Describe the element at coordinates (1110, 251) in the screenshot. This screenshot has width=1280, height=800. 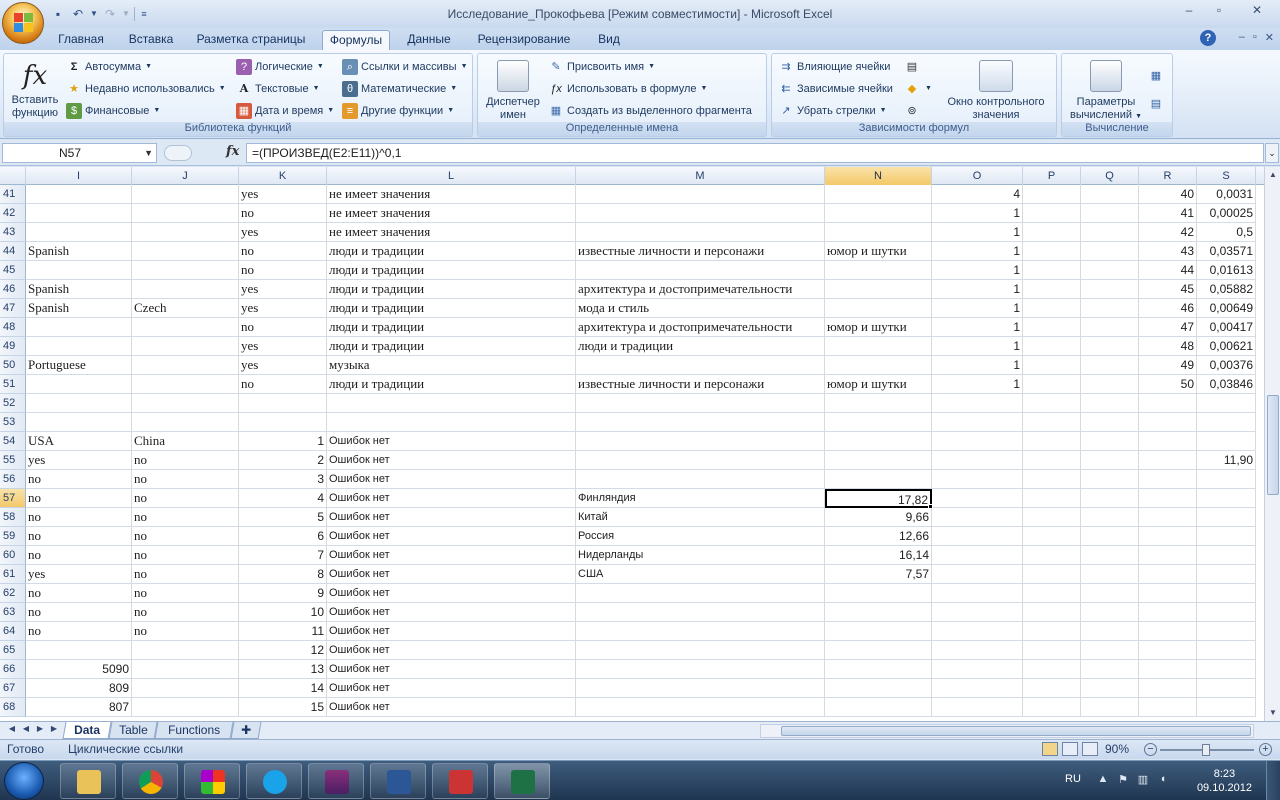
I see `cell-q44` at that location.